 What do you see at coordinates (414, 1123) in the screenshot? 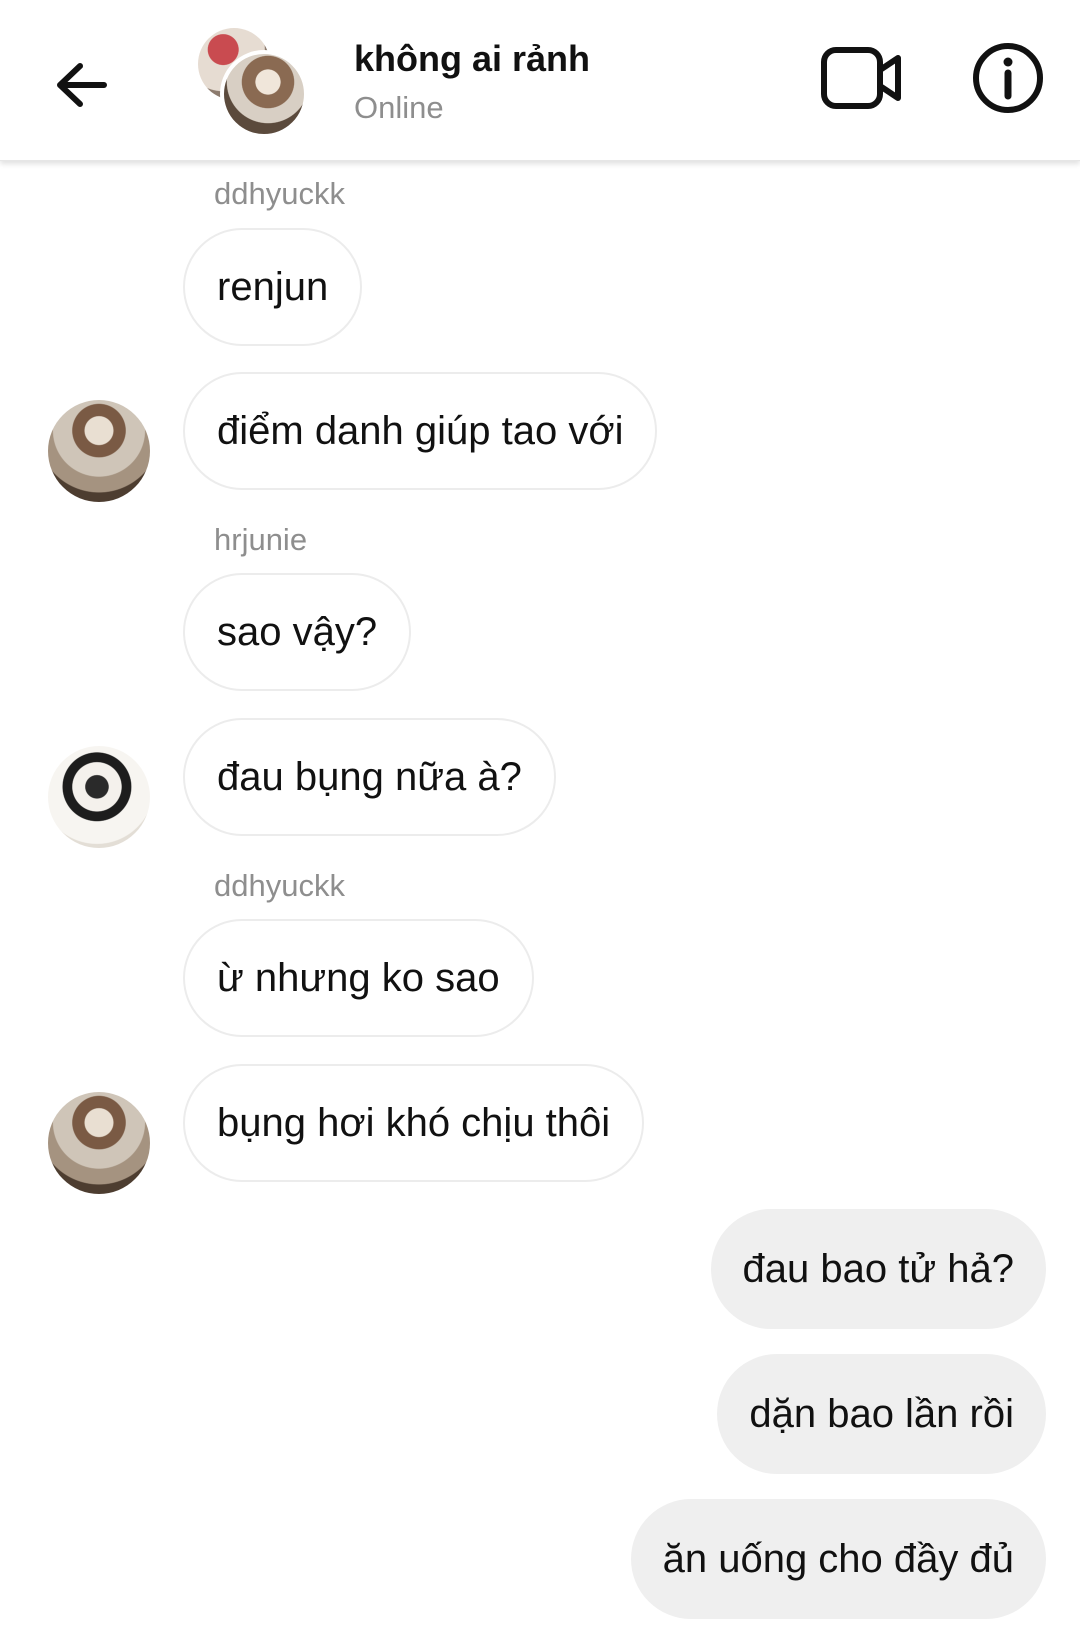
I see `incoming-message: bụng hơi khó chịu thôi` at bounding box center [414, 1123].